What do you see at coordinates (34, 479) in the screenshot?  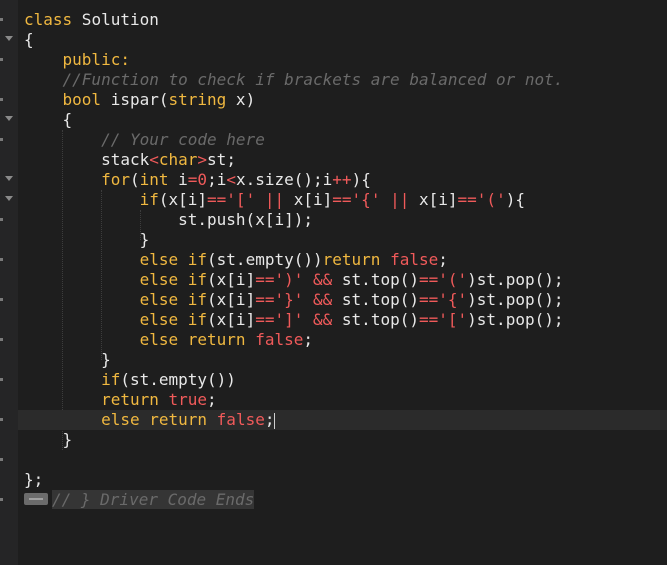 I see `code-token: };` at bounding box center [34, 479].